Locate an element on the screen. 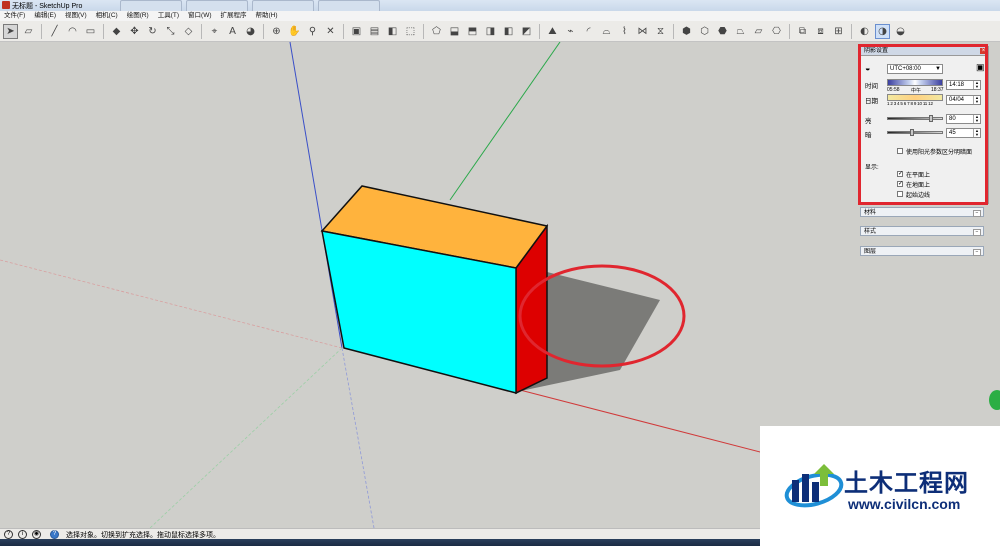 The width and height of the screenshot is (1000, 546). menu-draw: 绘图(R) is located at coordinates (138, 16).